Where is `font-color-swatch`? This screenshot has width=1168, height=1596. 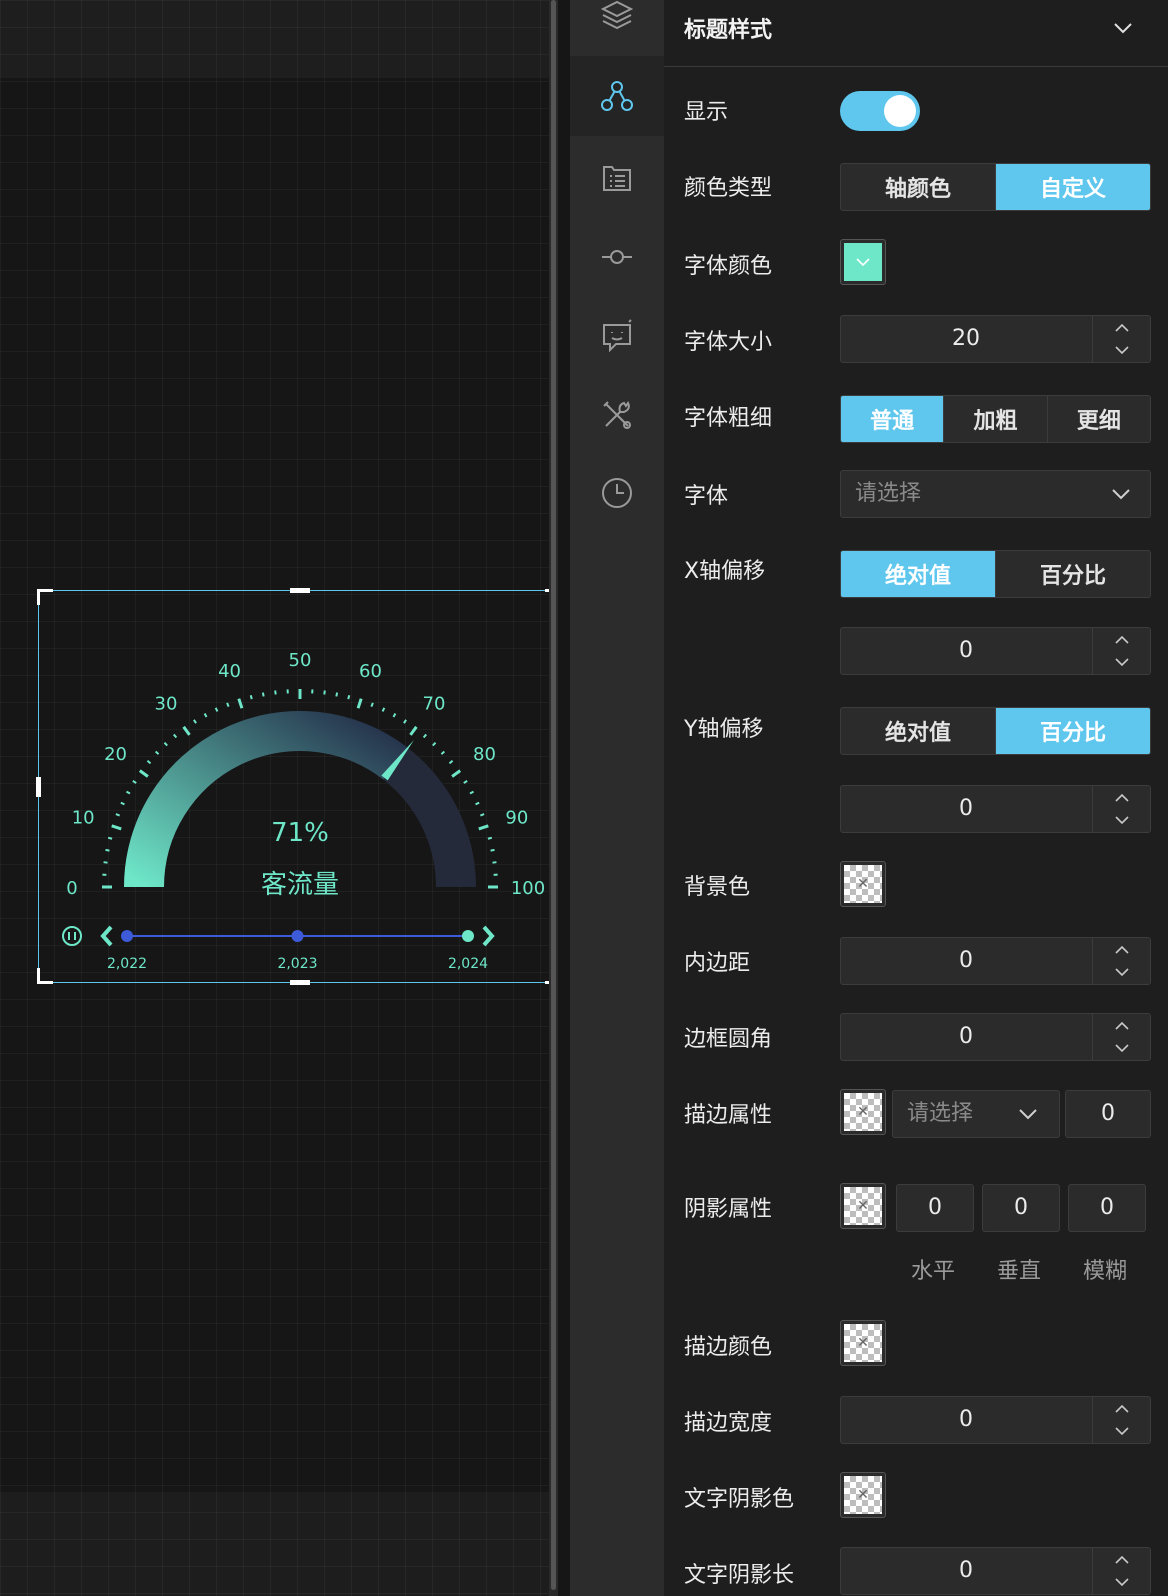 font-color-swatch is located at coordinates (863, 262).